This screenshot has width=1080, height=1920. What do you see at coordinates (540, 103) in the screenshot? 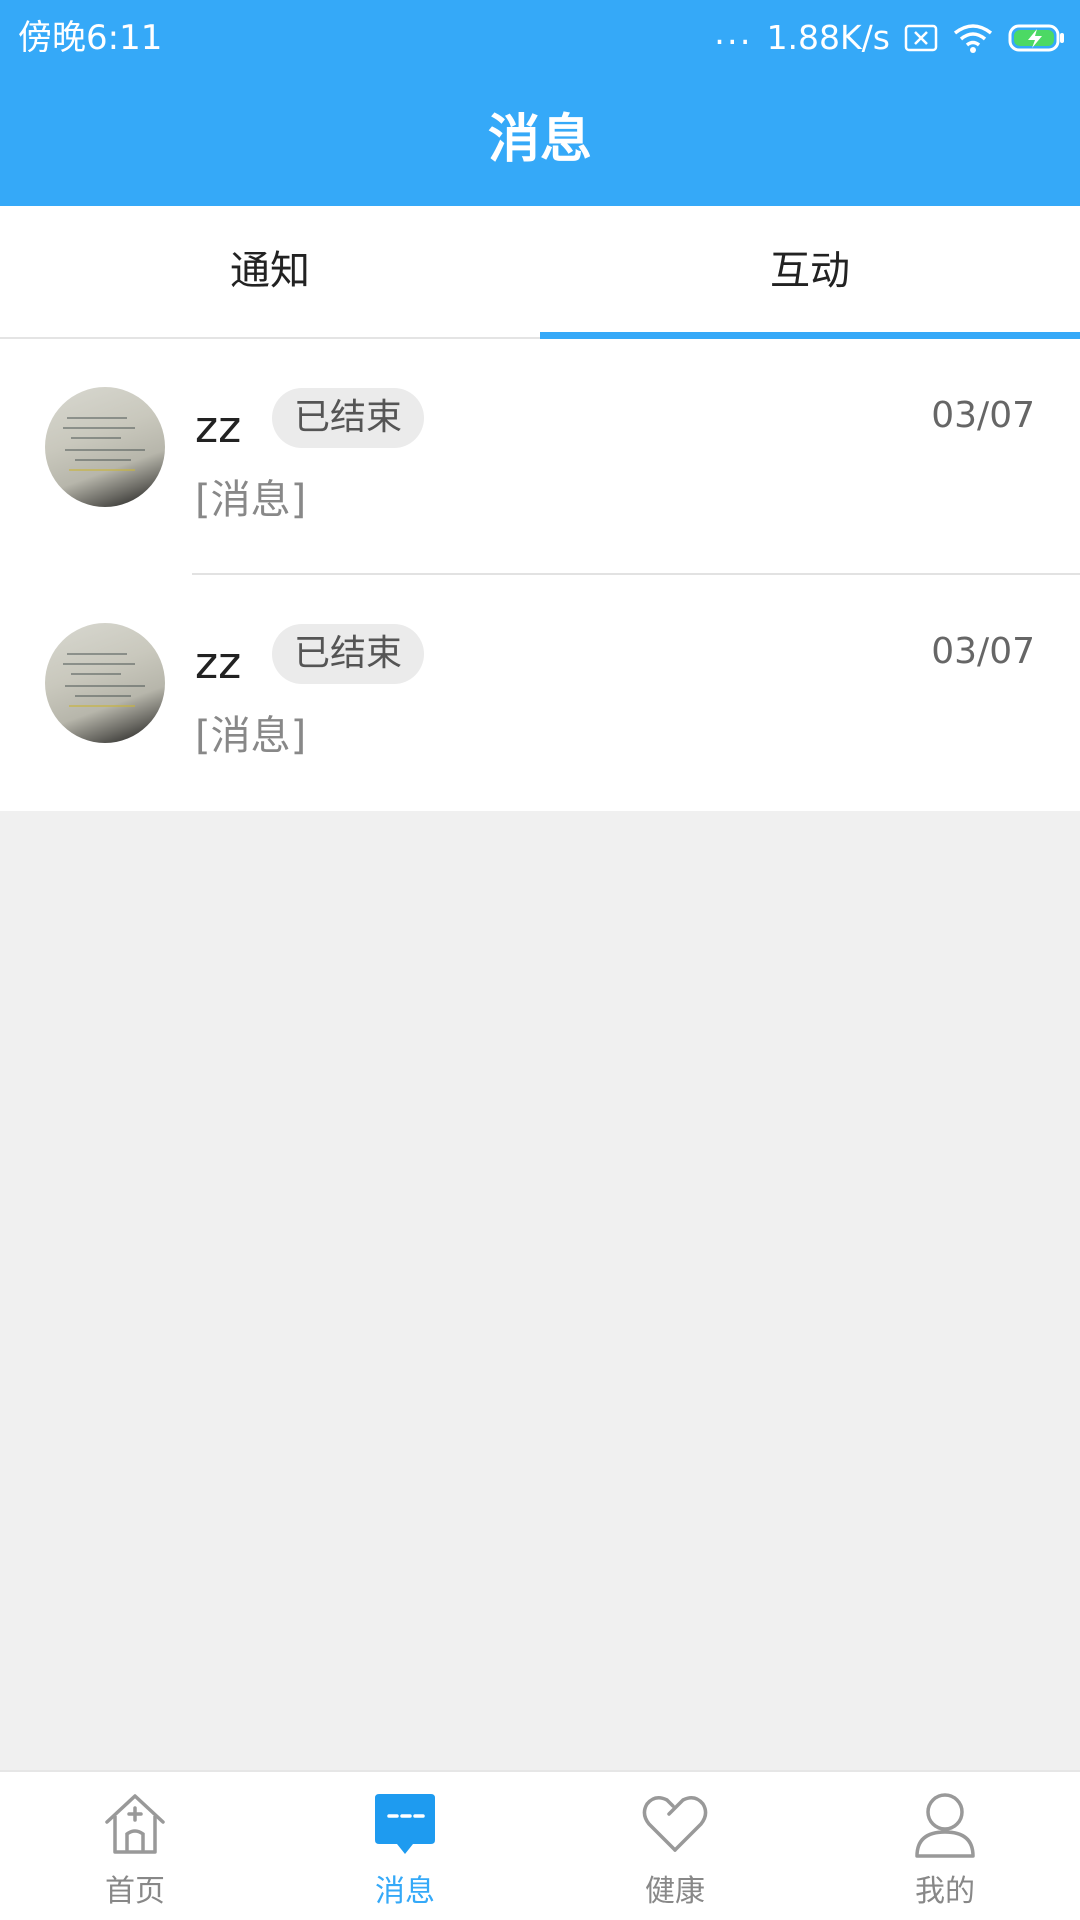
I see `app-header: 傍晚6:11 ... 1.88K/s 消息` at bounding box center [540, 103].